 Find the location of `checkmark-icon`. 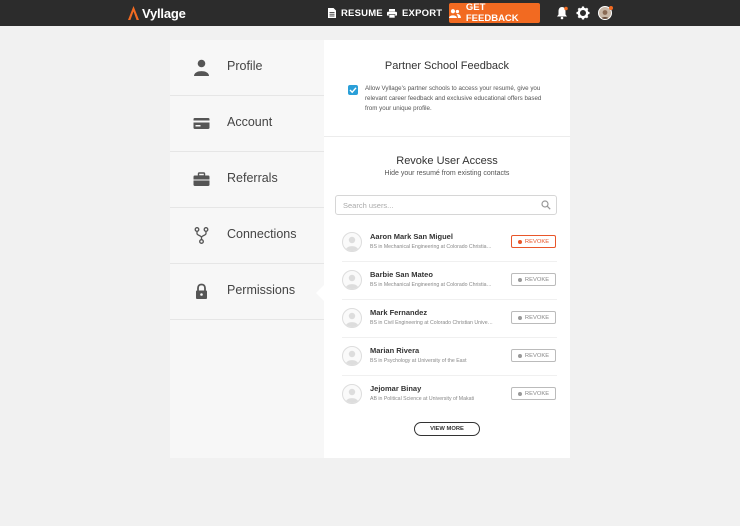

checkmark-icon is located at coordinates (353, 90).